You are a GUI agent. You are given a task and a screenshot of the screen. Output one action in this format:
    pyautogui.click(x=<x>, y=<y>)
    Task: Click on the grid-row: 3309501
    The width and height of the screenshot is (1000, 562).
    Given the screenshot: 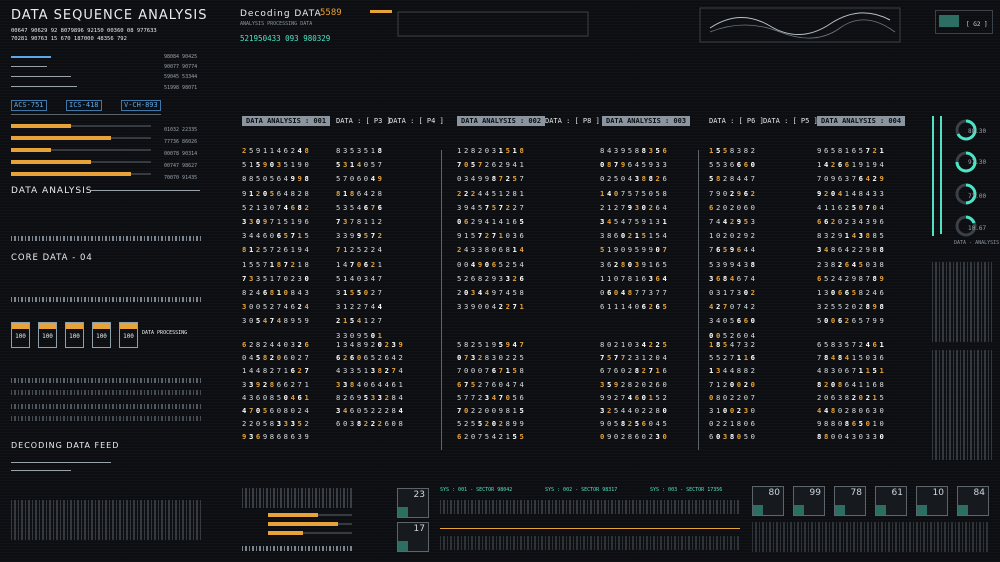 What is the action you would take?
    pyautogui.click(x=360, y=335)
    